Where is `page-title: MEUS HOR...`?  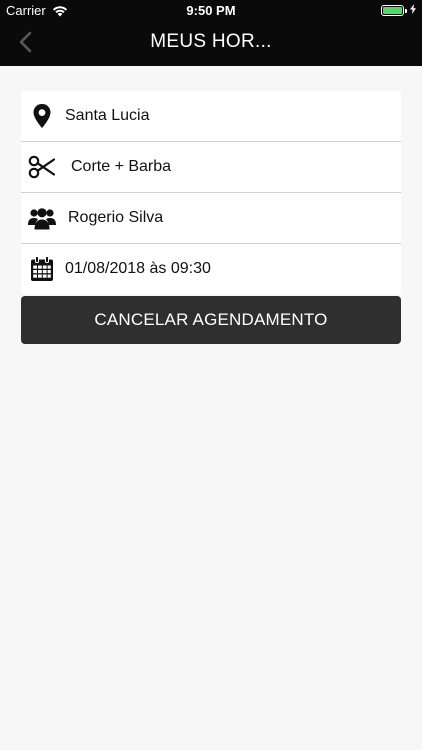 page-title: MEUS HOR... is located at coordinates (211, 41).